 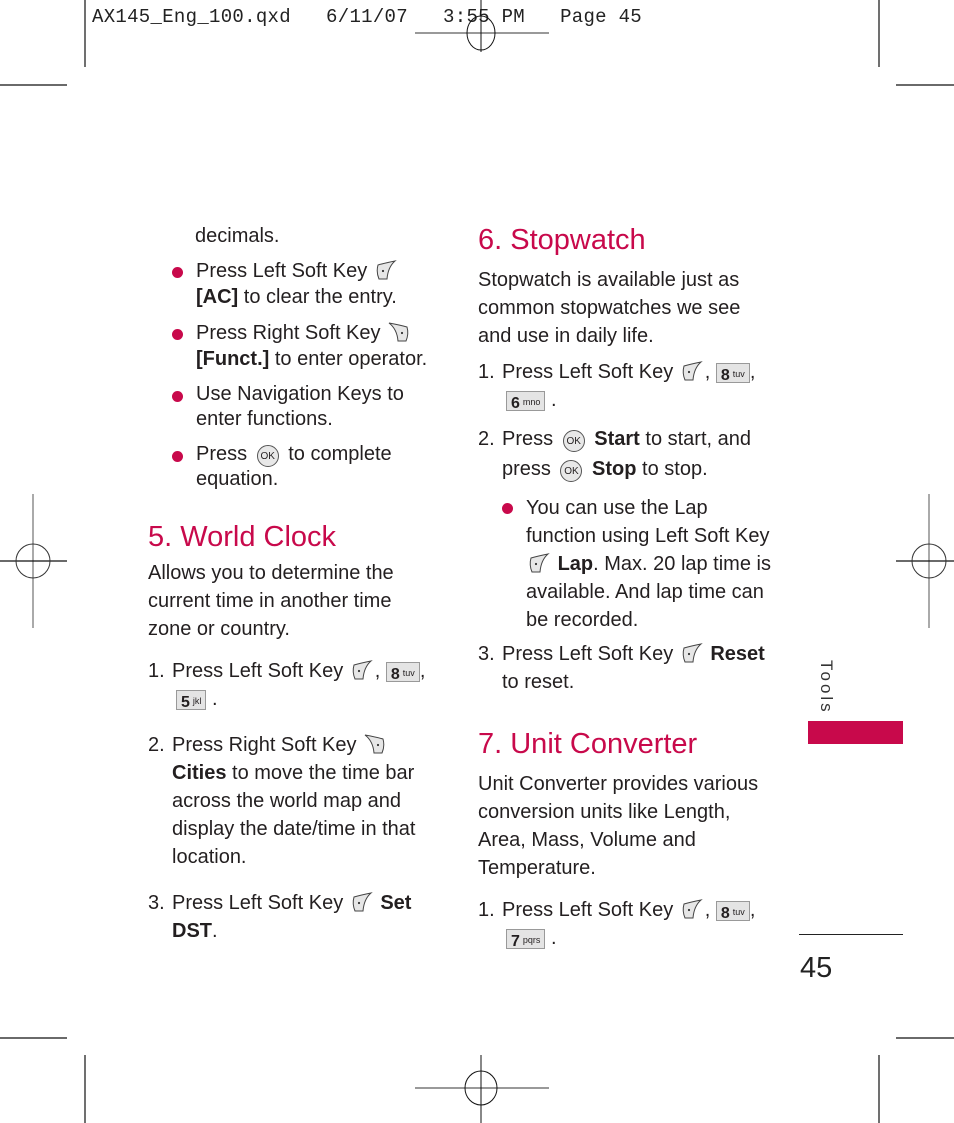 What do you see at coordinates (588, 744) in the screenshot?
I see `section-title-unit-converter: 7. Unit Converter` at bounding box center [588, 744].